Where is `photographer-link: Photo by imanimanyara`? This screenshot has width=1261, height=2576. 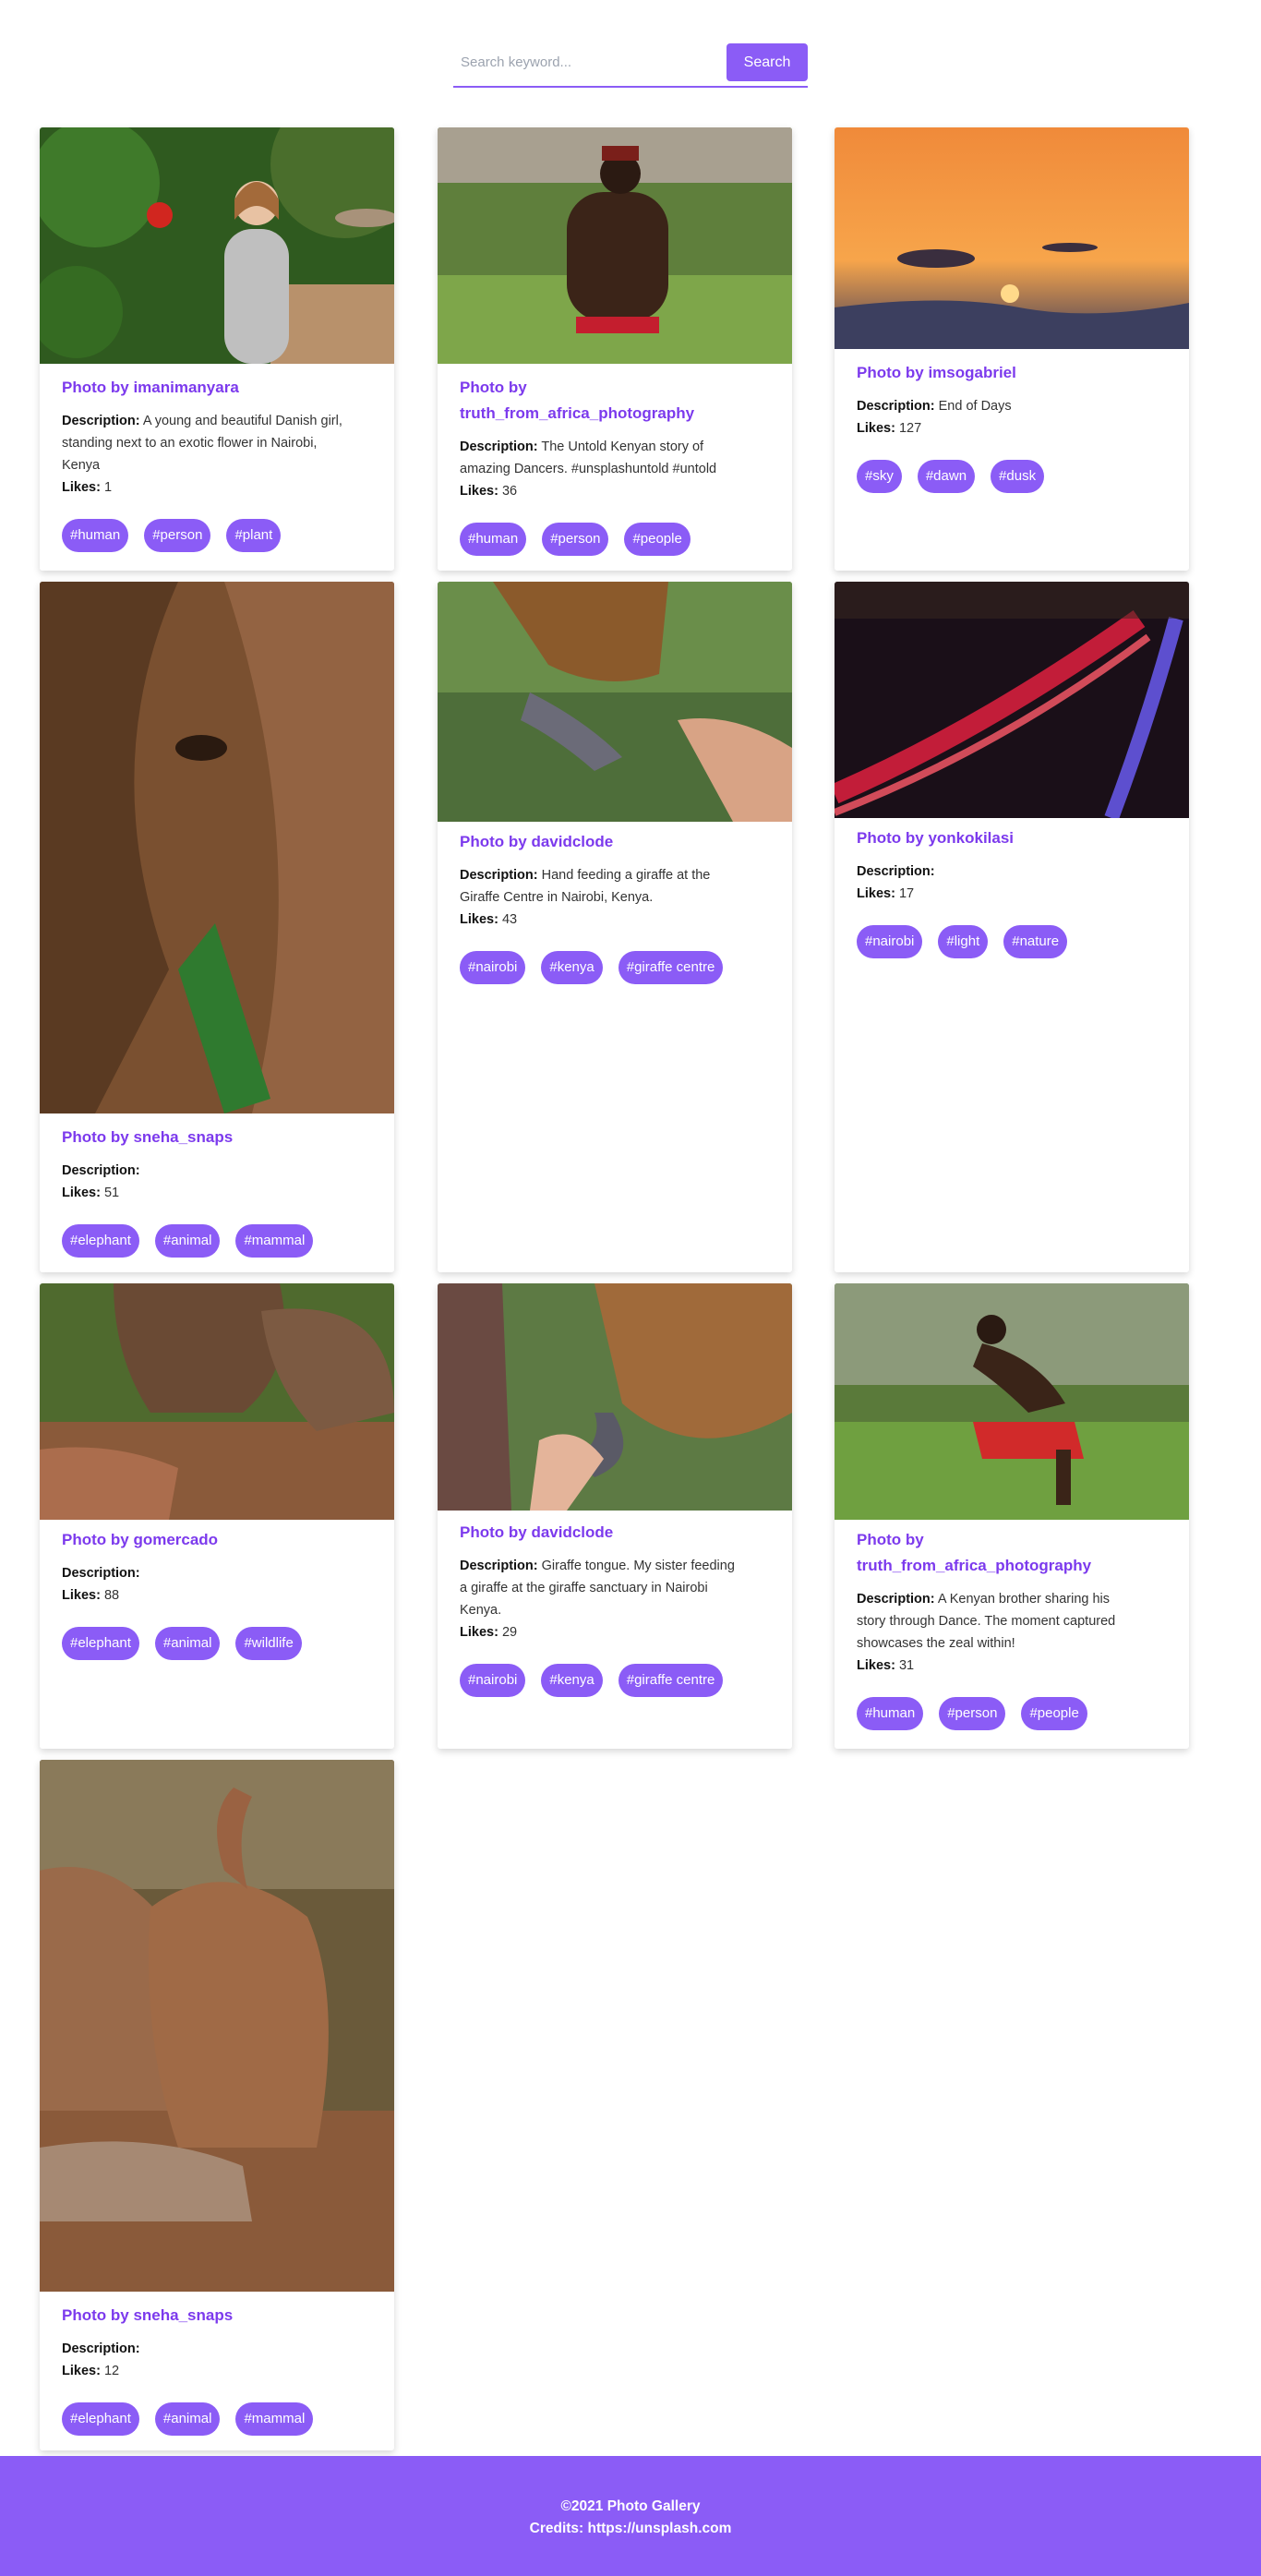
photographer-link: Photo by imanimanyara is located at coordinates (217, 388).